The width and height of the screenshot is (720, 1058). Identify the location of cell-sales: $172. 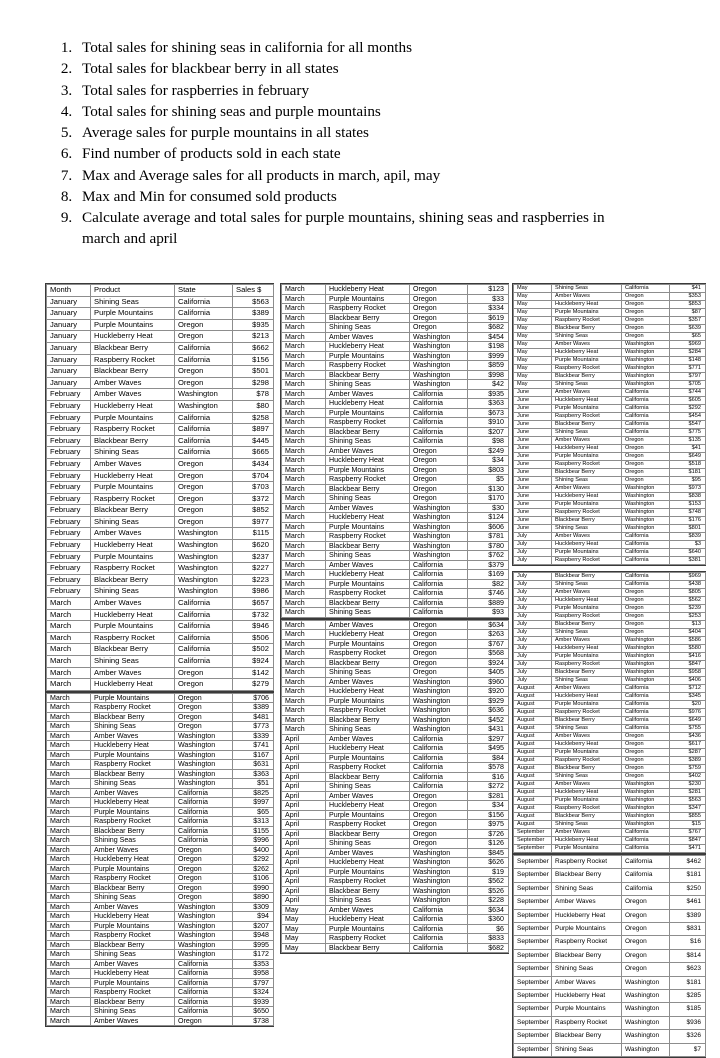
(253, 954).